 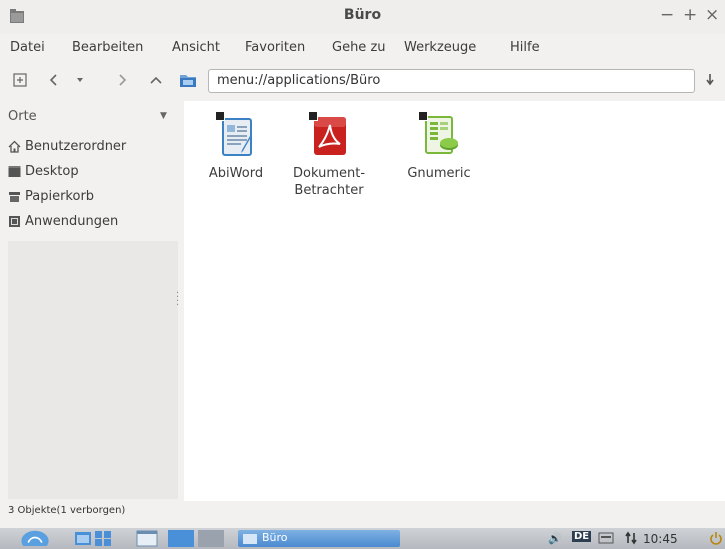 I want to click on go-icon, so click(x=710, y=80).